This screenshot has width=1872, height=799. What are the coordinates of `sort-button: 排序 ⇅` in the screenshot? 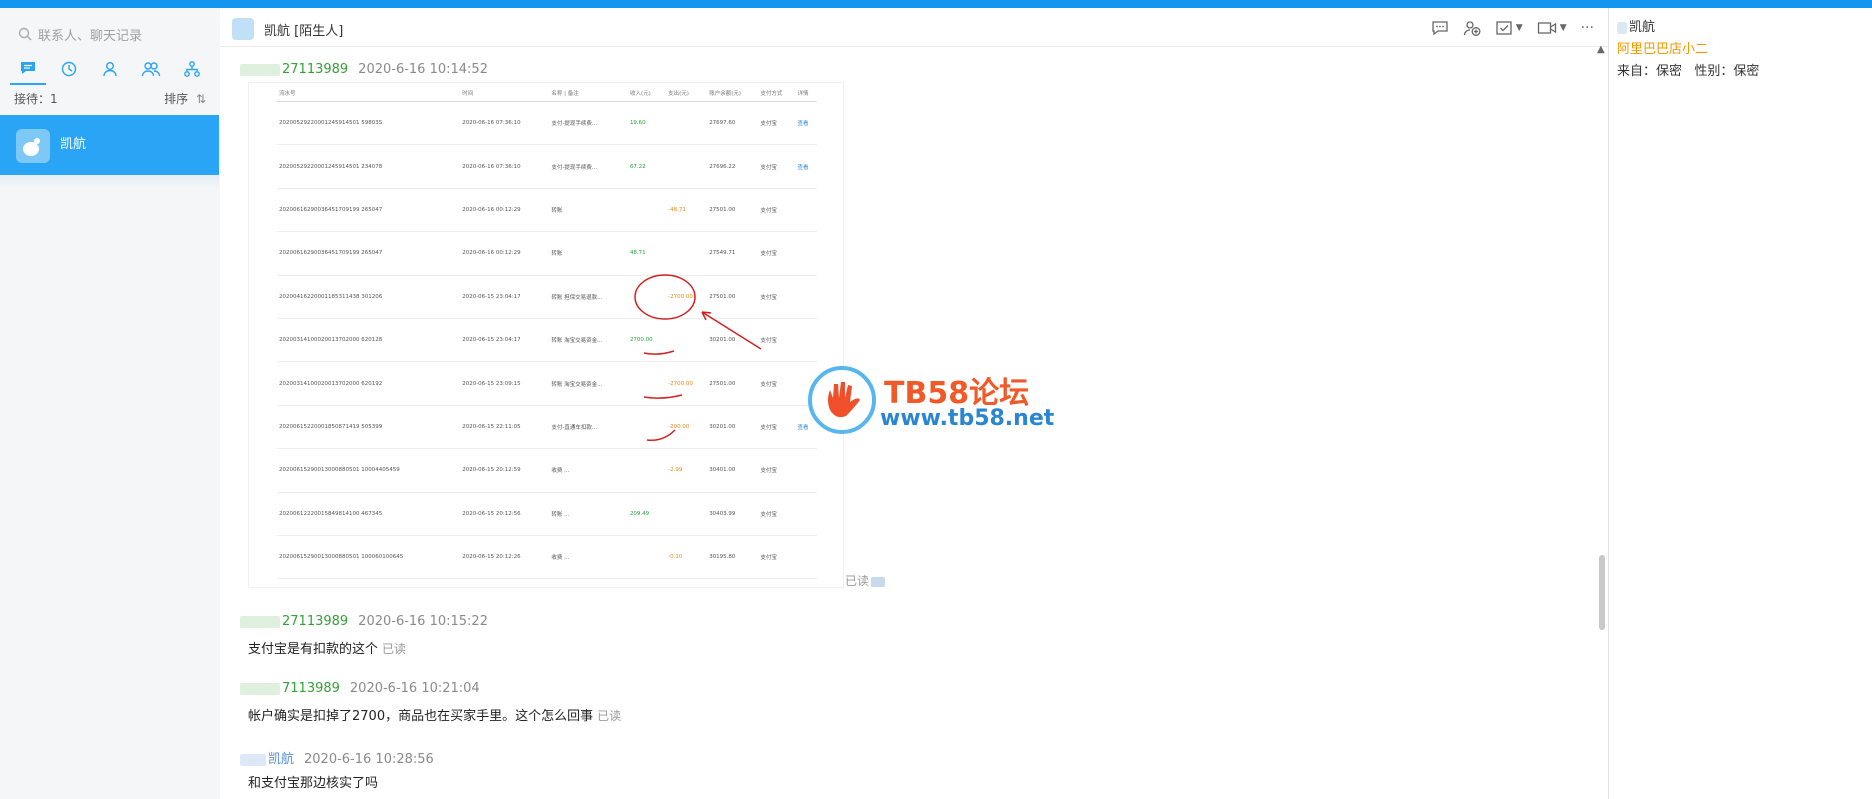 It's located at (185, 98).